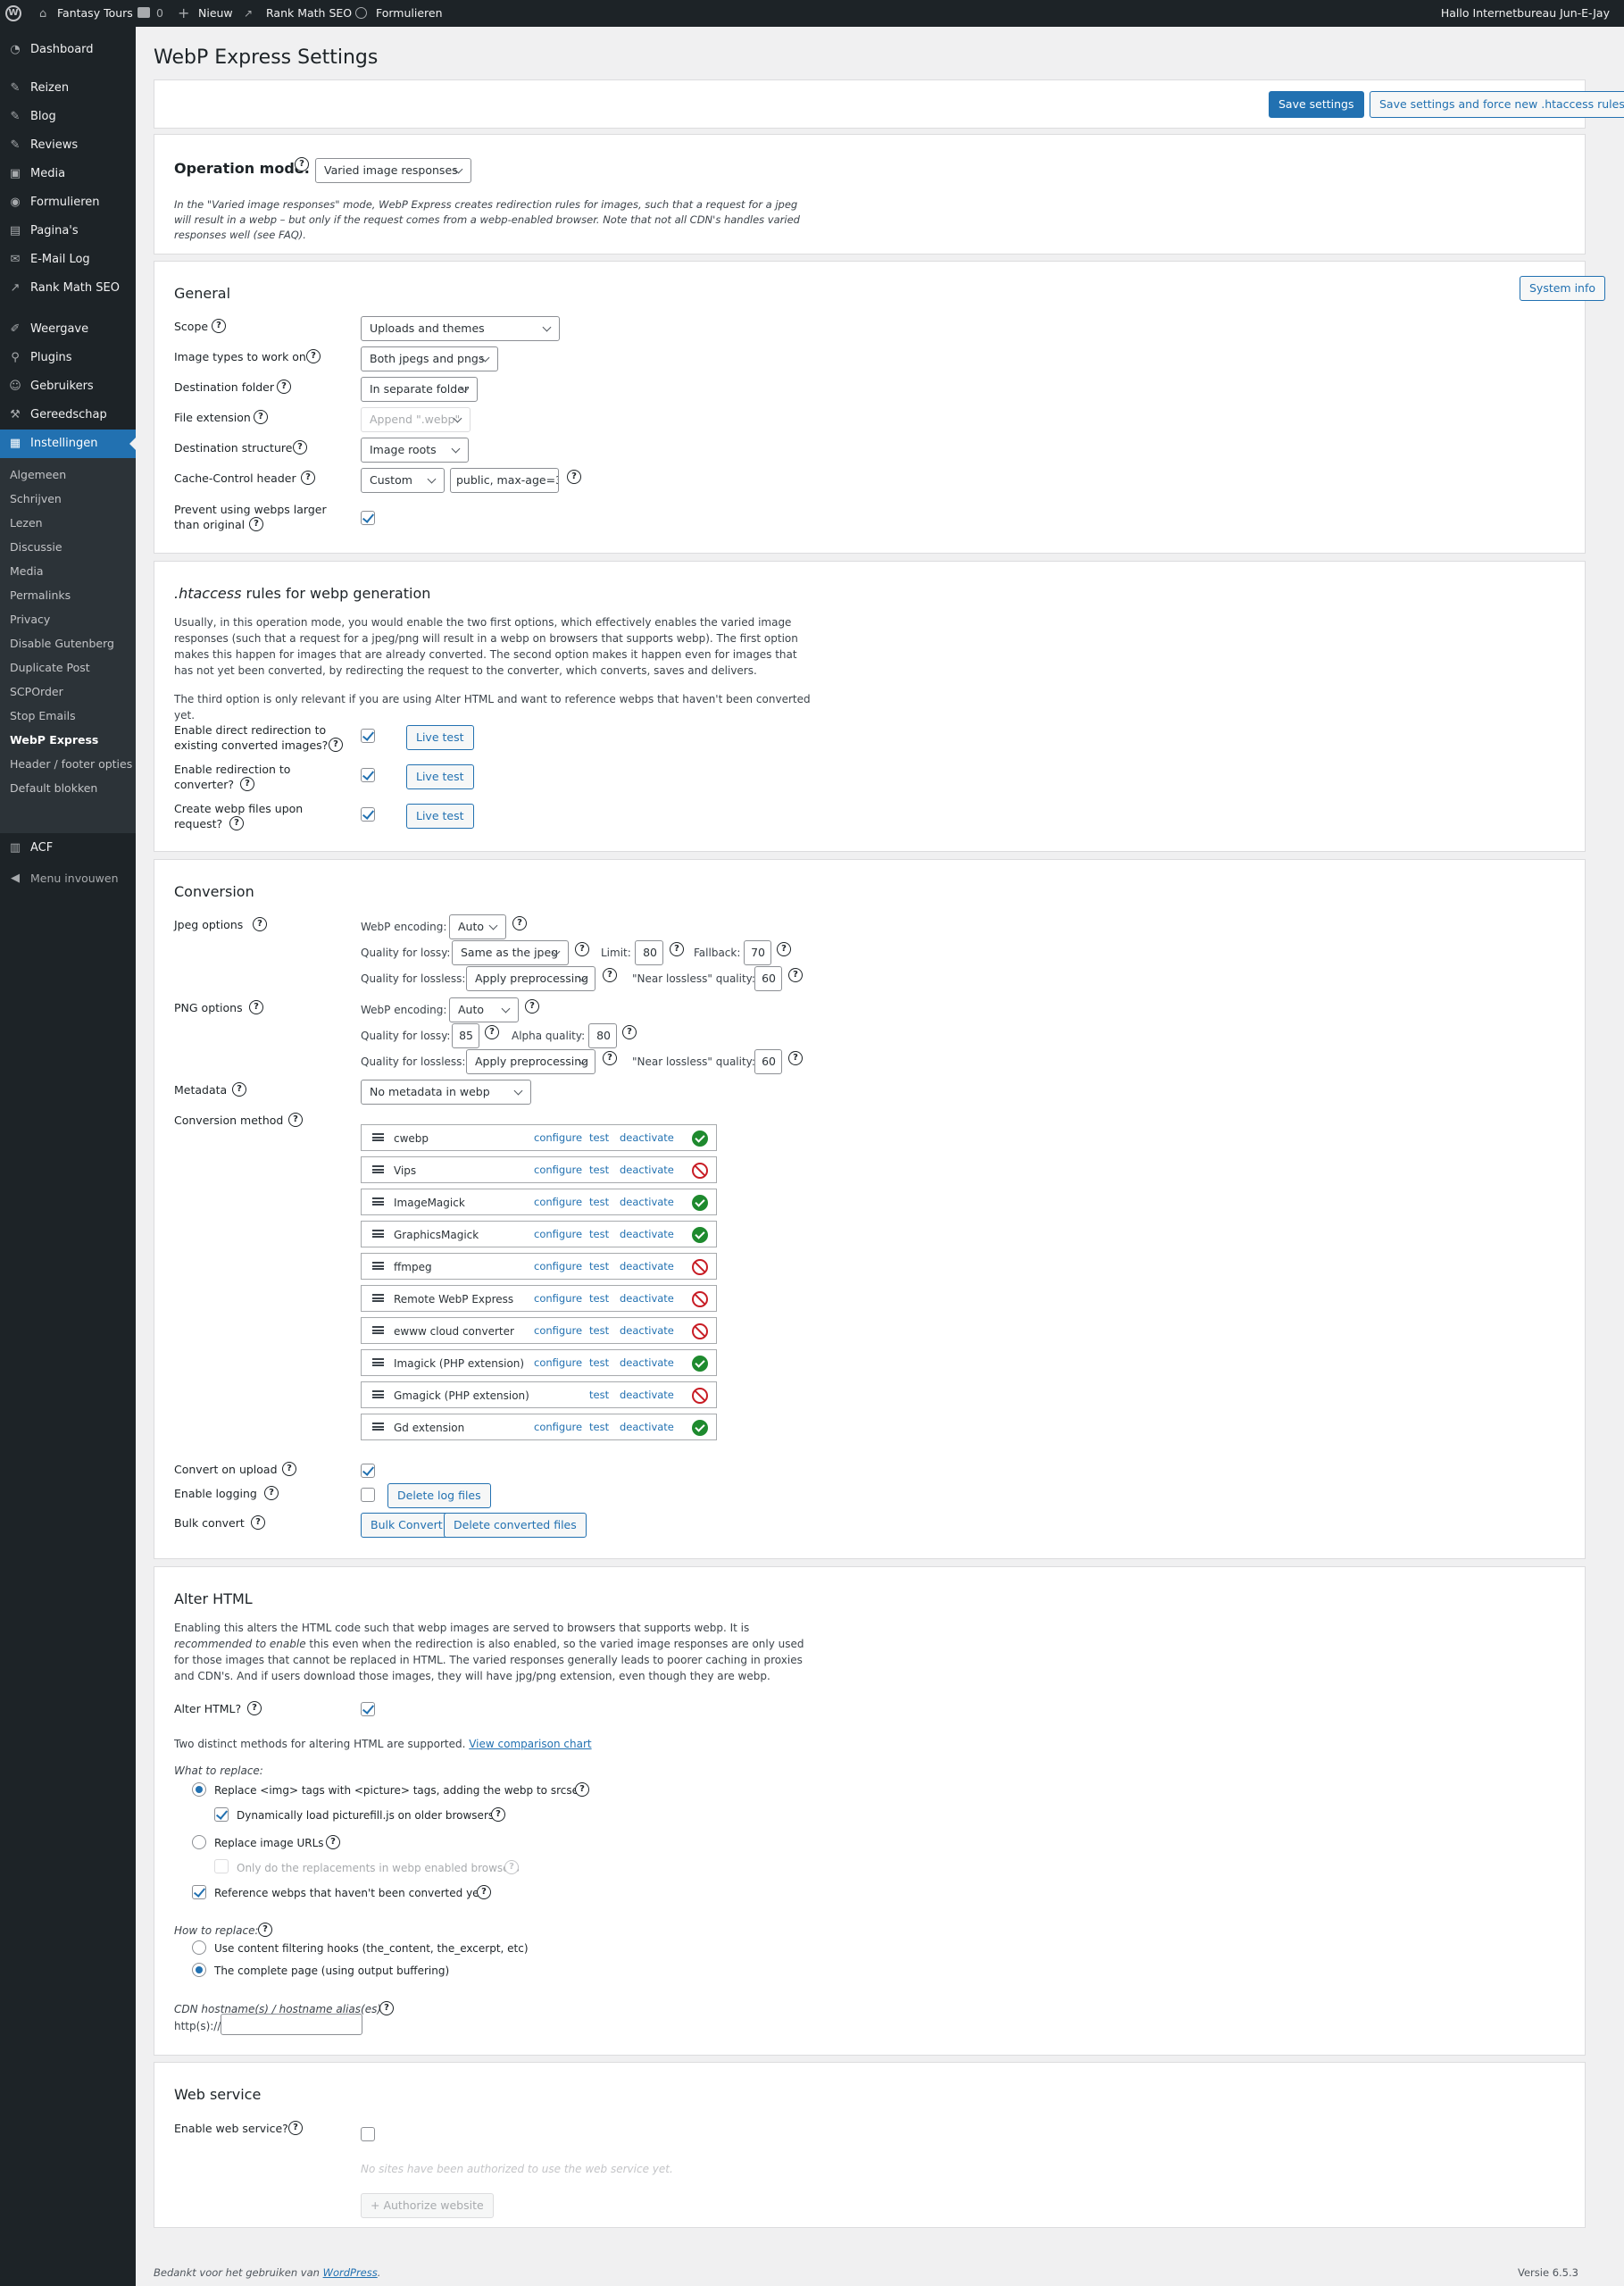  I want to click on submenu-lezen: Lezen, so click(68, 523).